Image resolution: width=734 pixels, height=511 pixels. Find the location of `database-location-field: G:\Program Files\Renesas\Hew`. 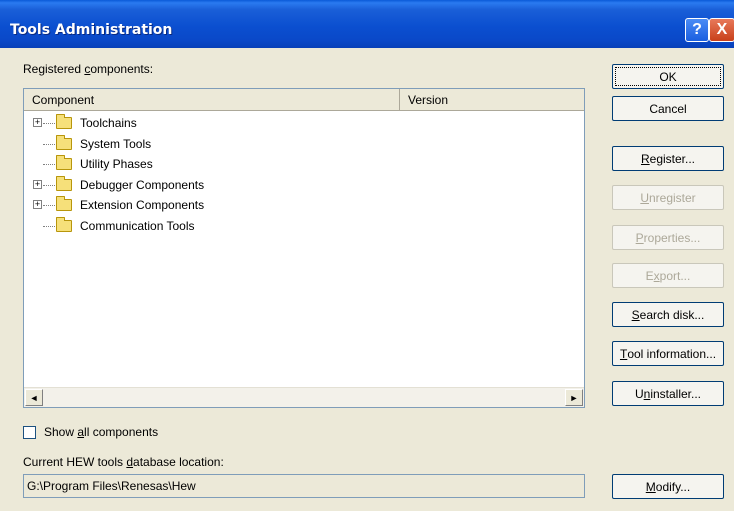

database-location-field: G:\Program Files\Renesas\Hew is located at coordinates (304, 486).